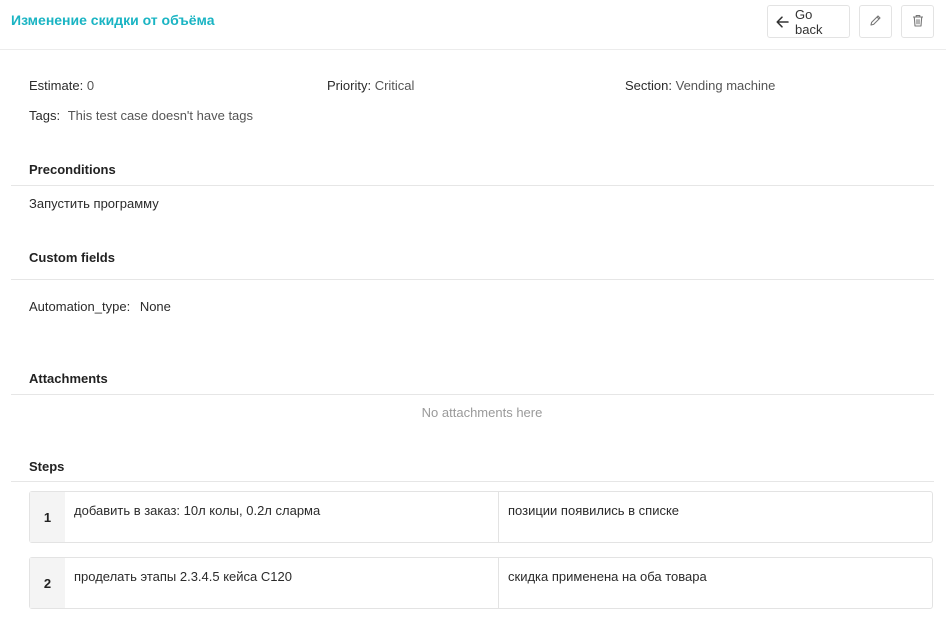 The width and height of the screenshot is (946, 626). I want to click on preconditions-text: Запустить программу, so click(94, 203).